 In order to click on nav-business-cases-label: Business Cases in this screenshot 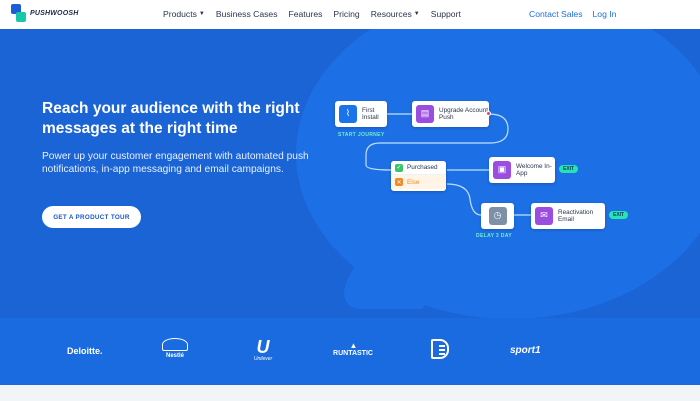, I will do `click(246, 14)`.